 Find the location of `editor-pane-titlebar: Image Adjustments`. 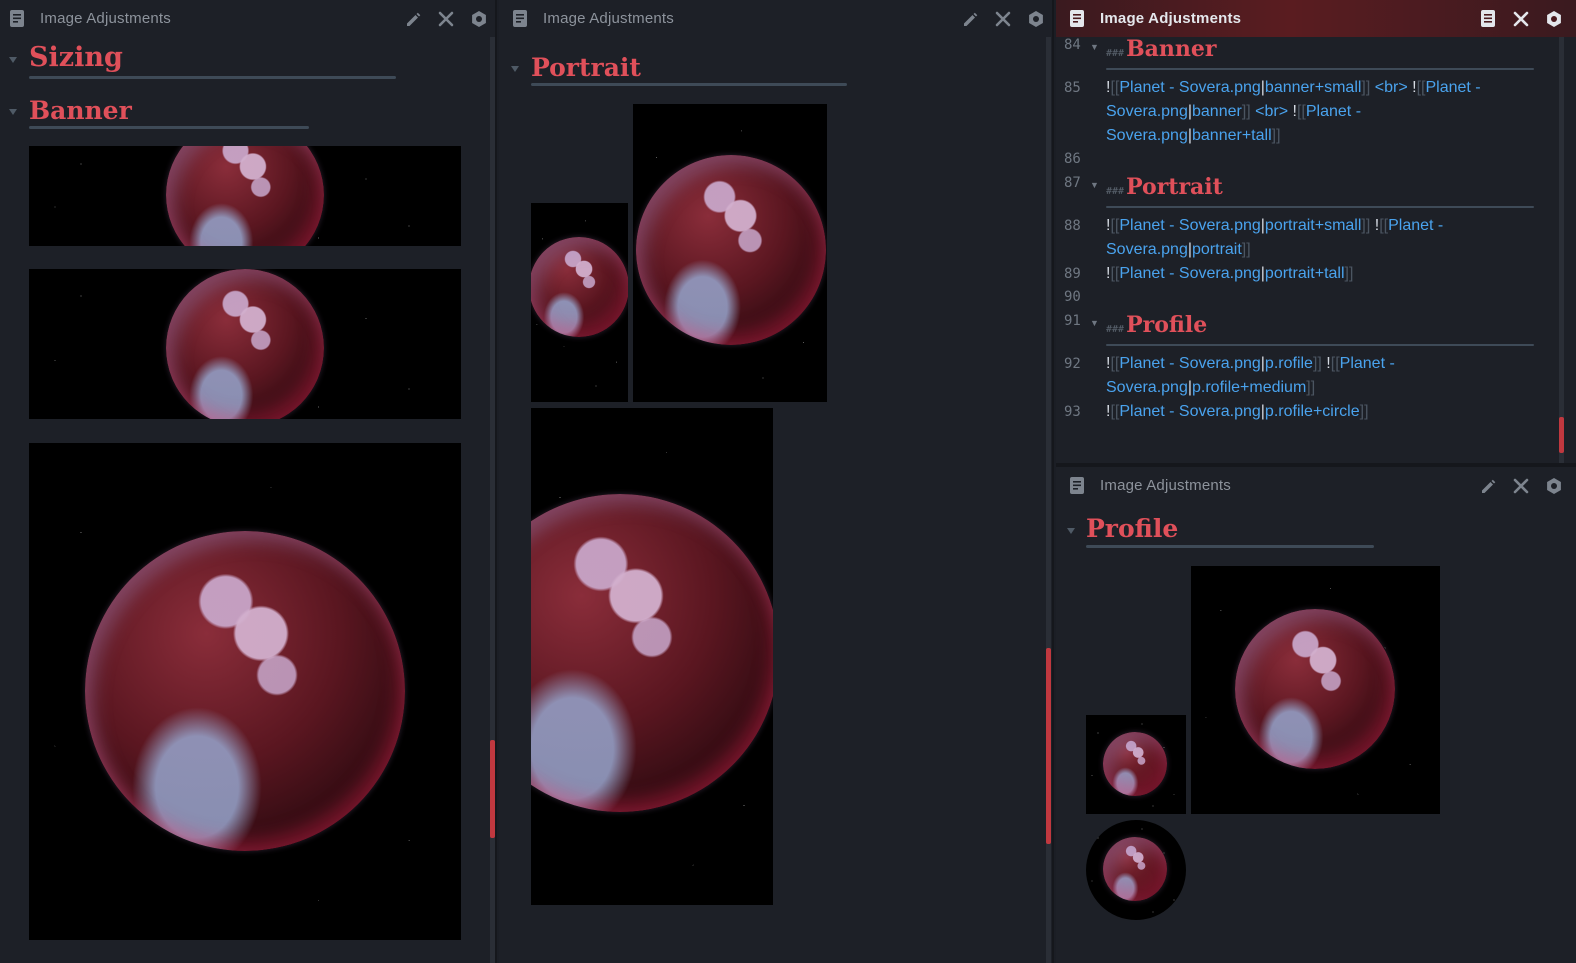

editor-pane-titlebar: Image Adjustments is located at coordinates (1316, 18).